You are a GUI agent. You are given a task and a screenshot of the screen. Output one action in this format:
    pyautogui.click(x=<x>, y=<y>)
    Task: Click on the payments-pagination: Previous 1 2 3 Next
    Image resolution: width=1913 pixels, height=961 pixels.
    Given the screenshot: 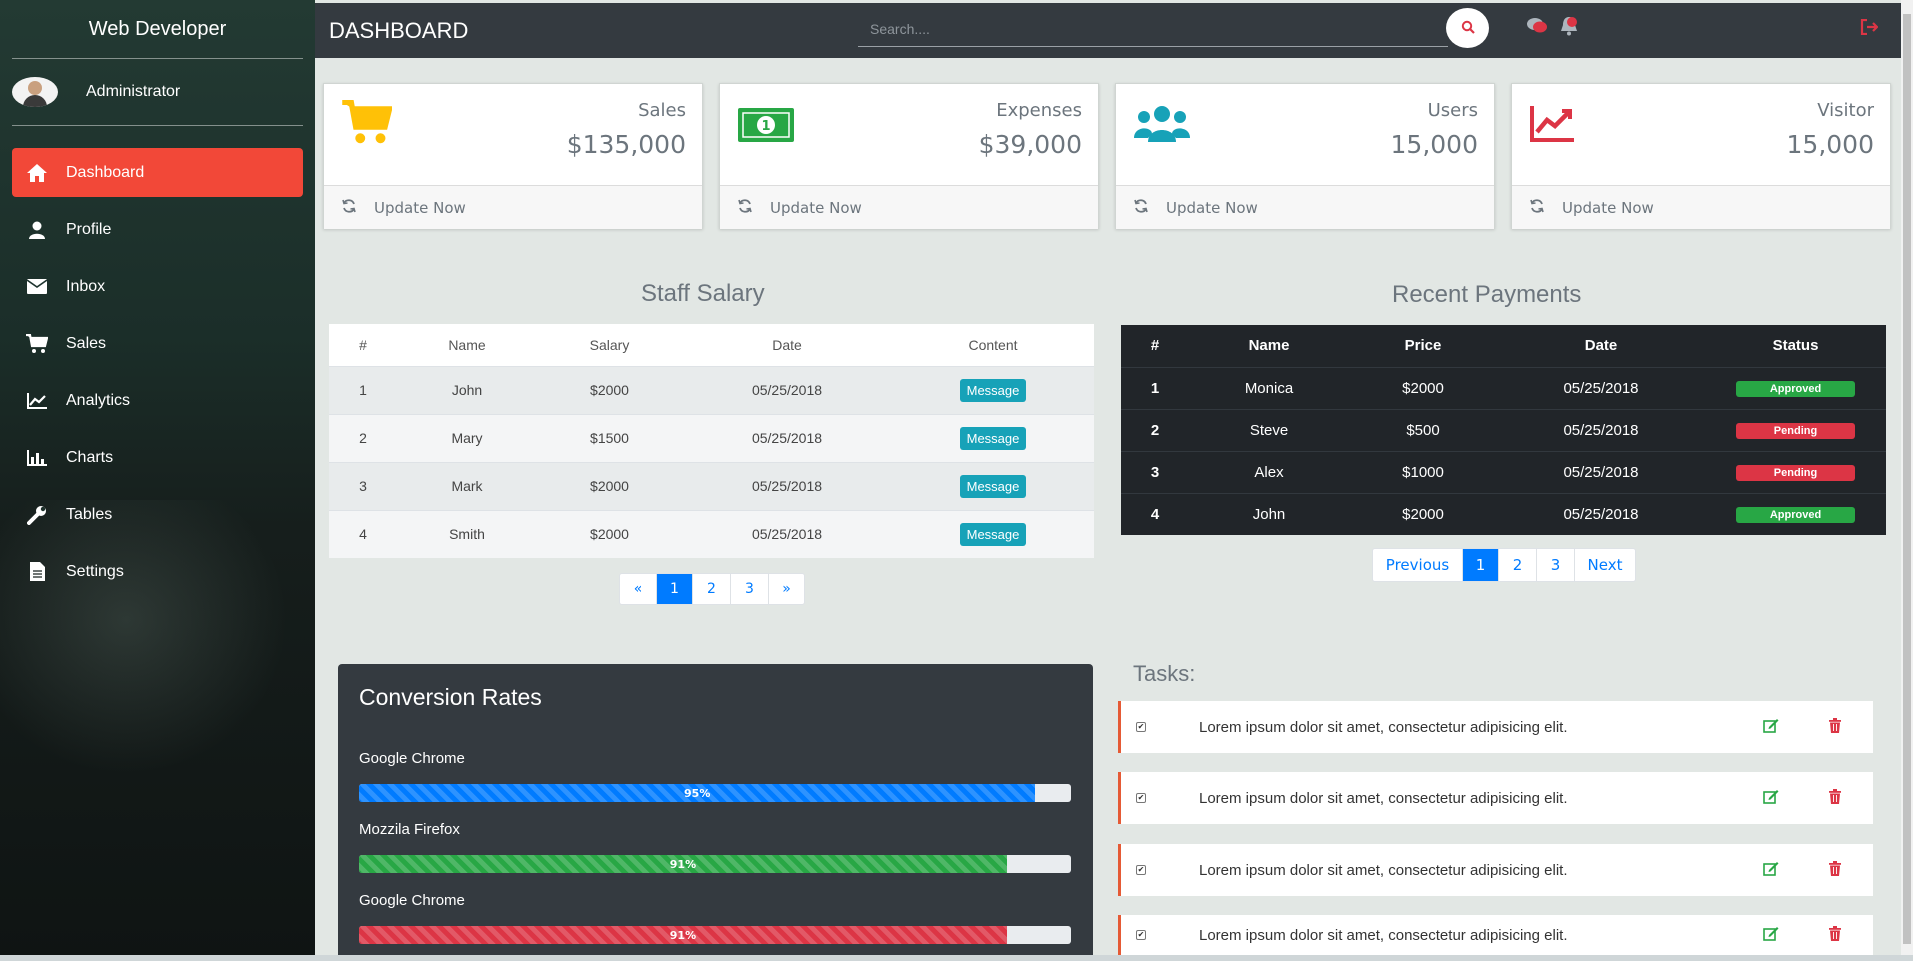 What is the action you would take?
    pyautogui.click(x=1504, y=565)
    